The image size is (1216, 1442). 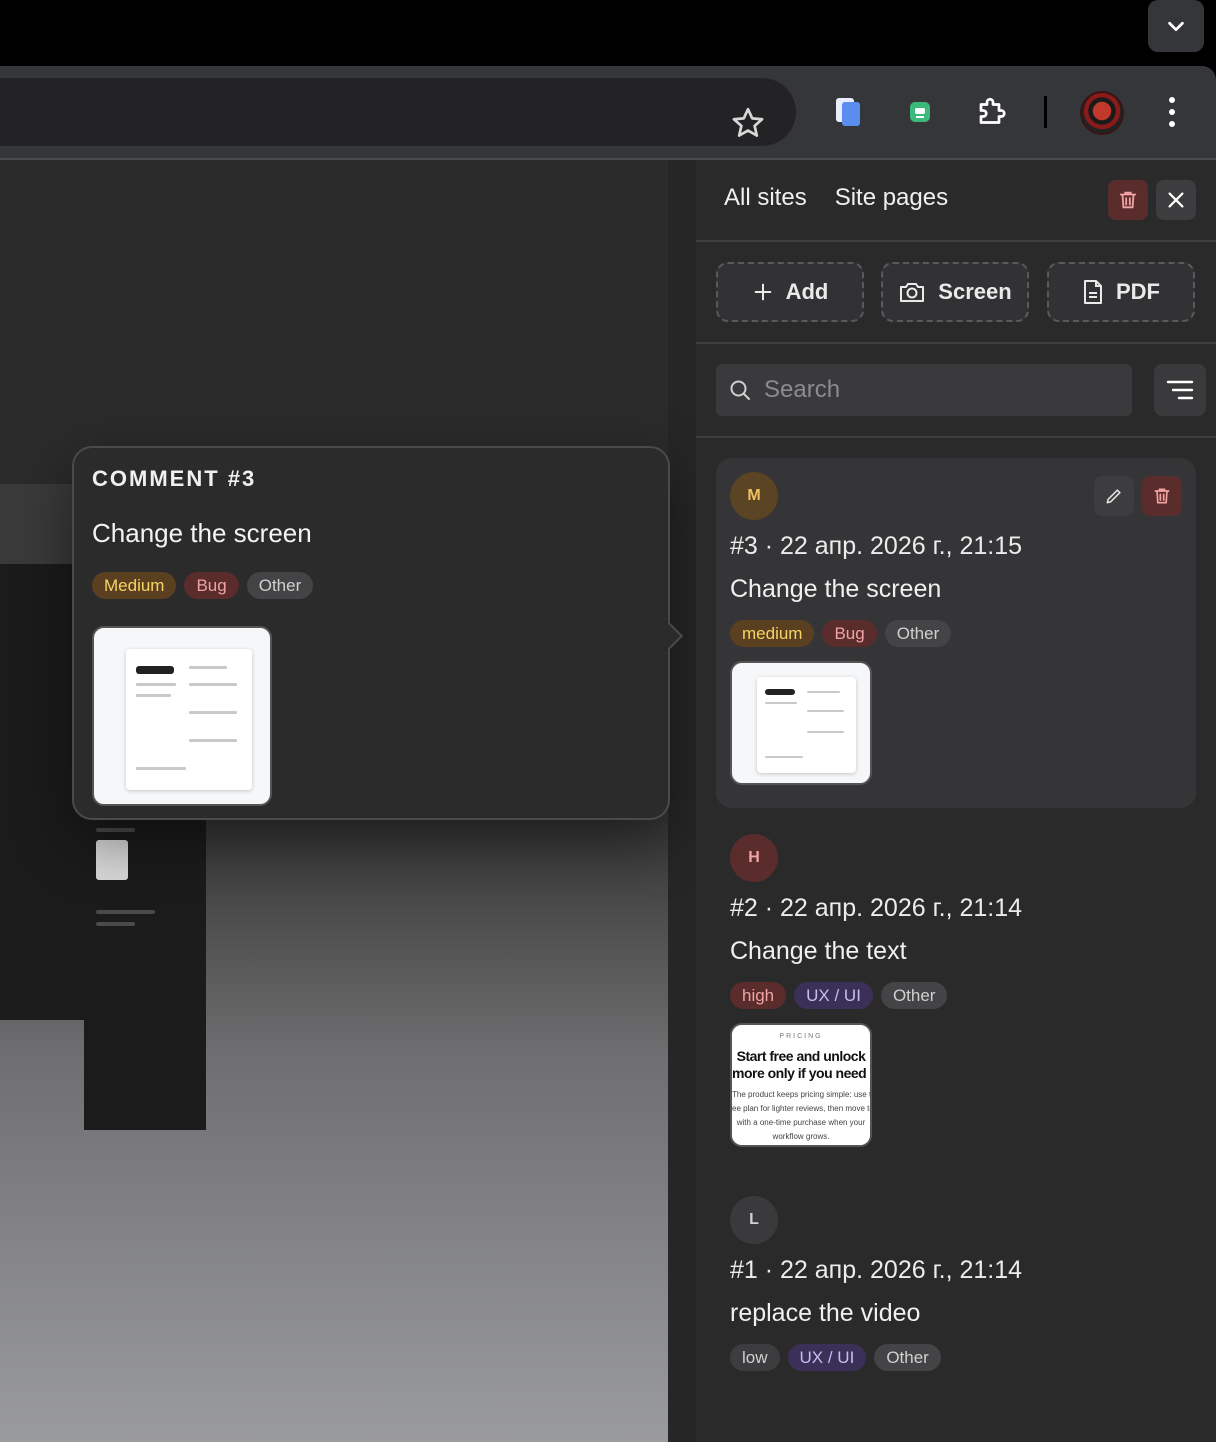 I want to click on puzzle-extensions-icon, so click(x=993, y=112).